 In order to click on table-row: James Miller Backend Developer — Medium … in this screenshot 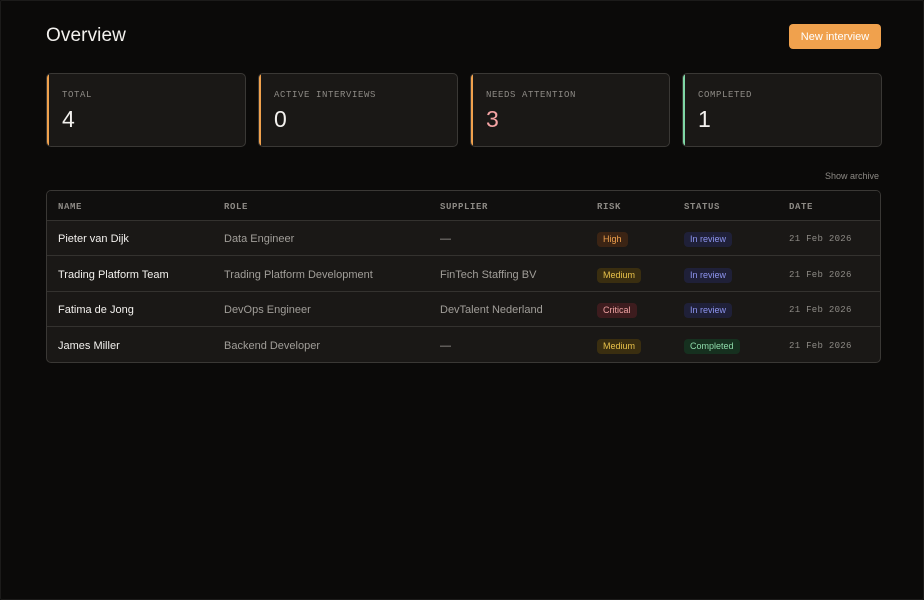, I will do `click(463, 345)`.